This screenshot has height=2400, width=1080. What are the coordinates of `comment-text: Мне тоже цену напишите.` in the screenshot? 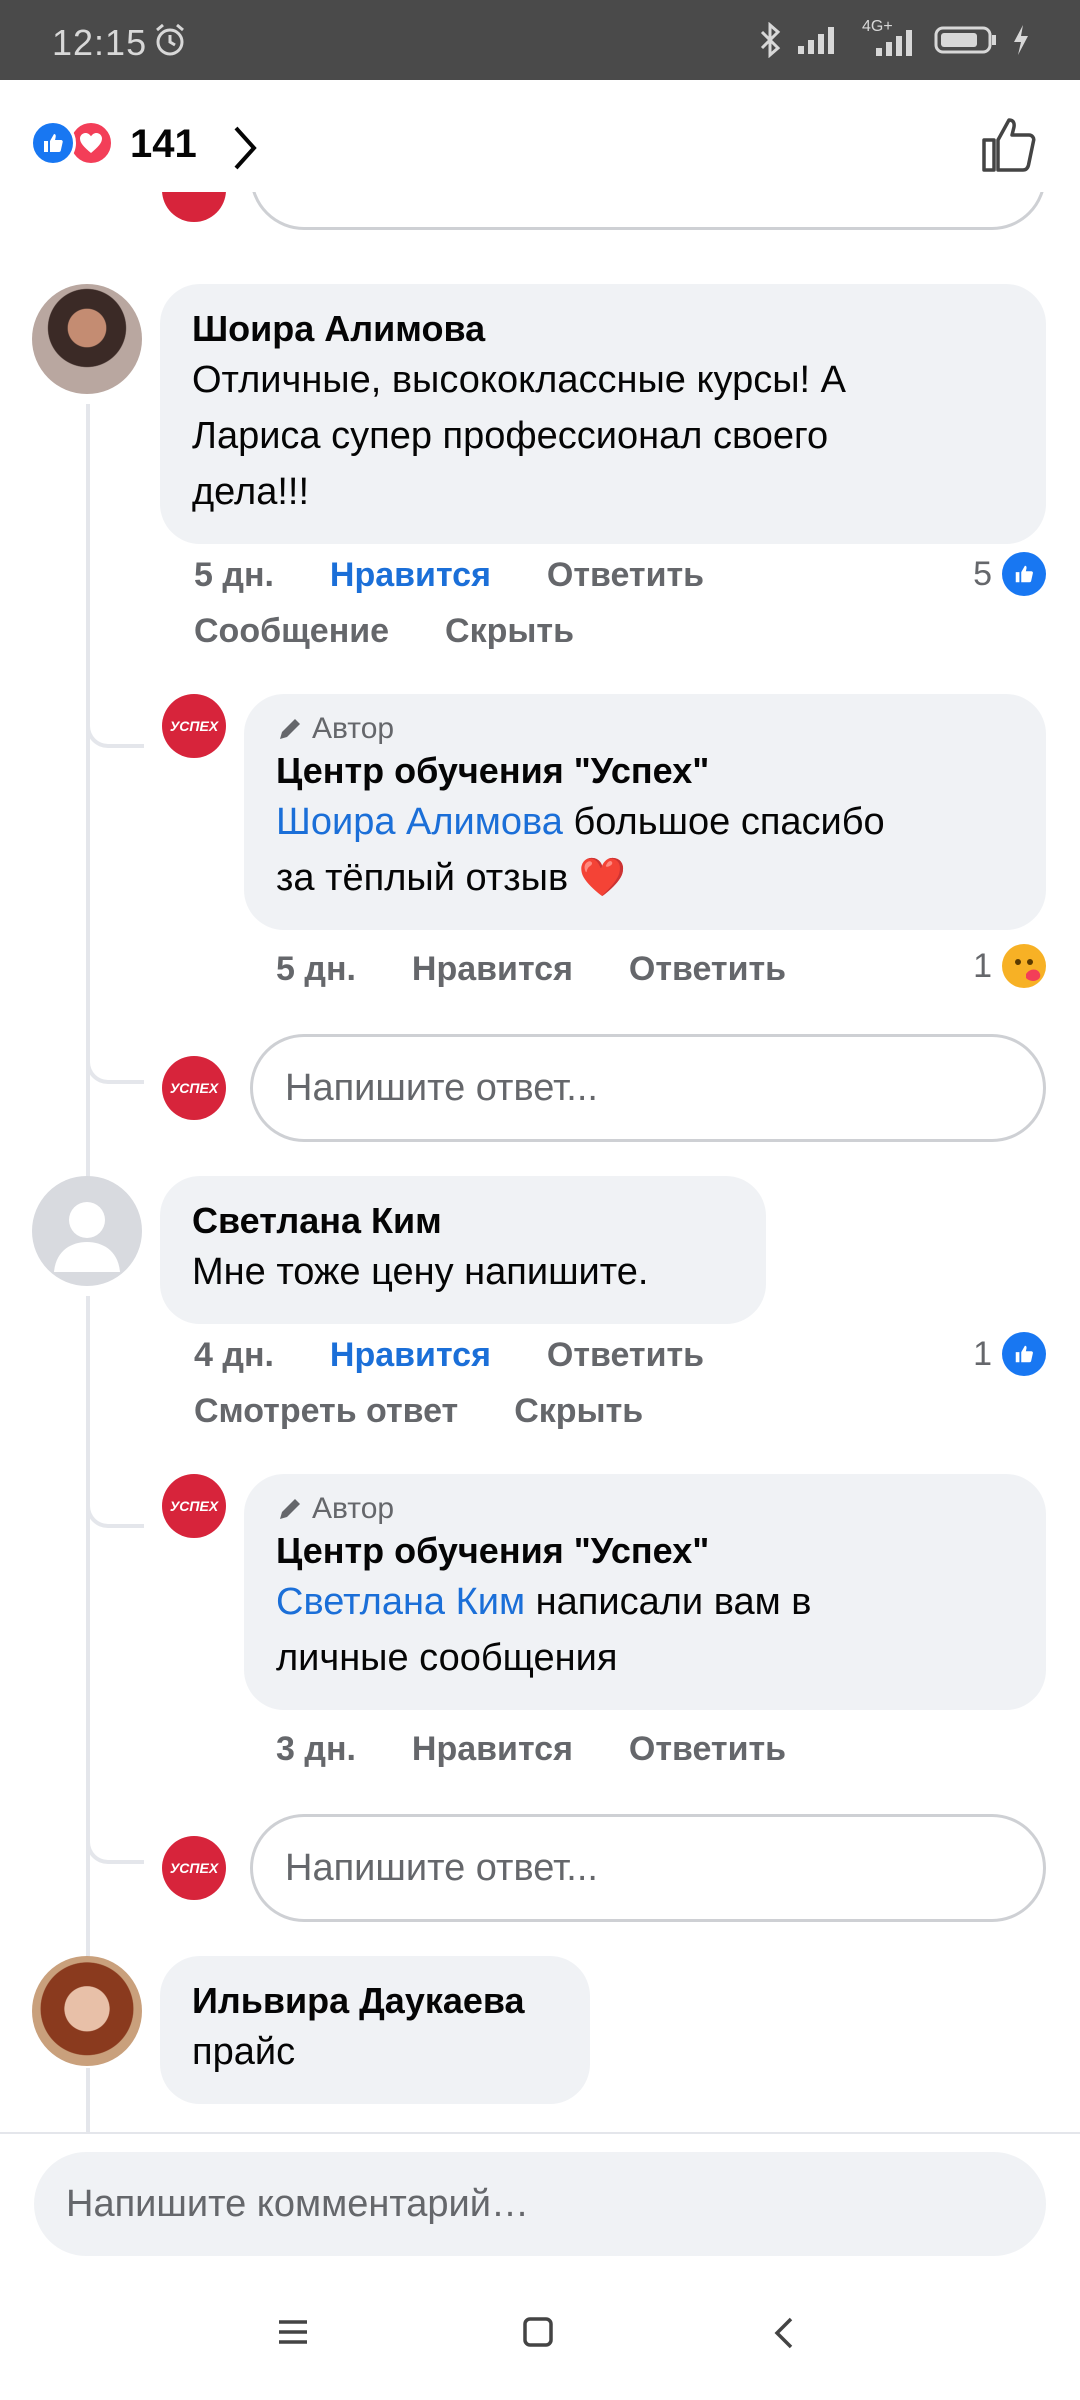 It's located at (420, 1272).